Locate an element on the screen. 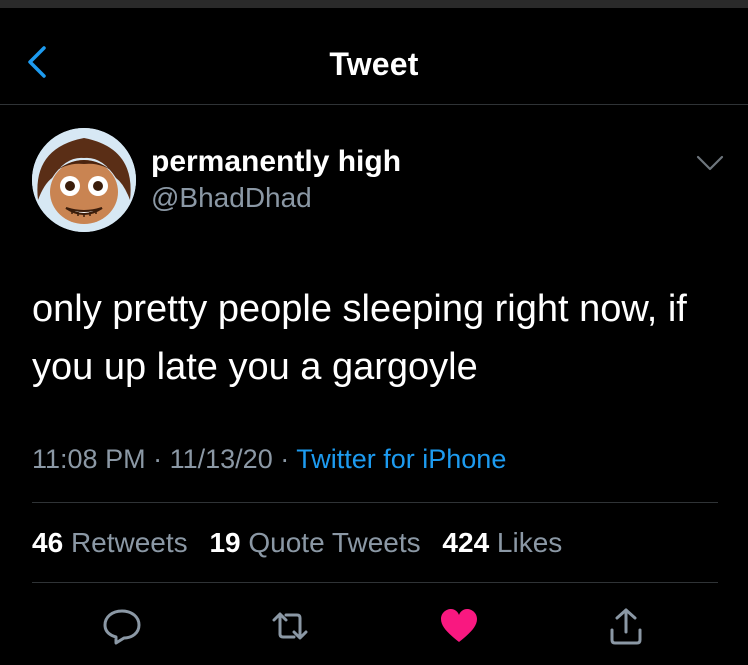 The height and width of the screenshot is (665, 748). user-handle: @BhadDhad is located at coordinates (231, 198).